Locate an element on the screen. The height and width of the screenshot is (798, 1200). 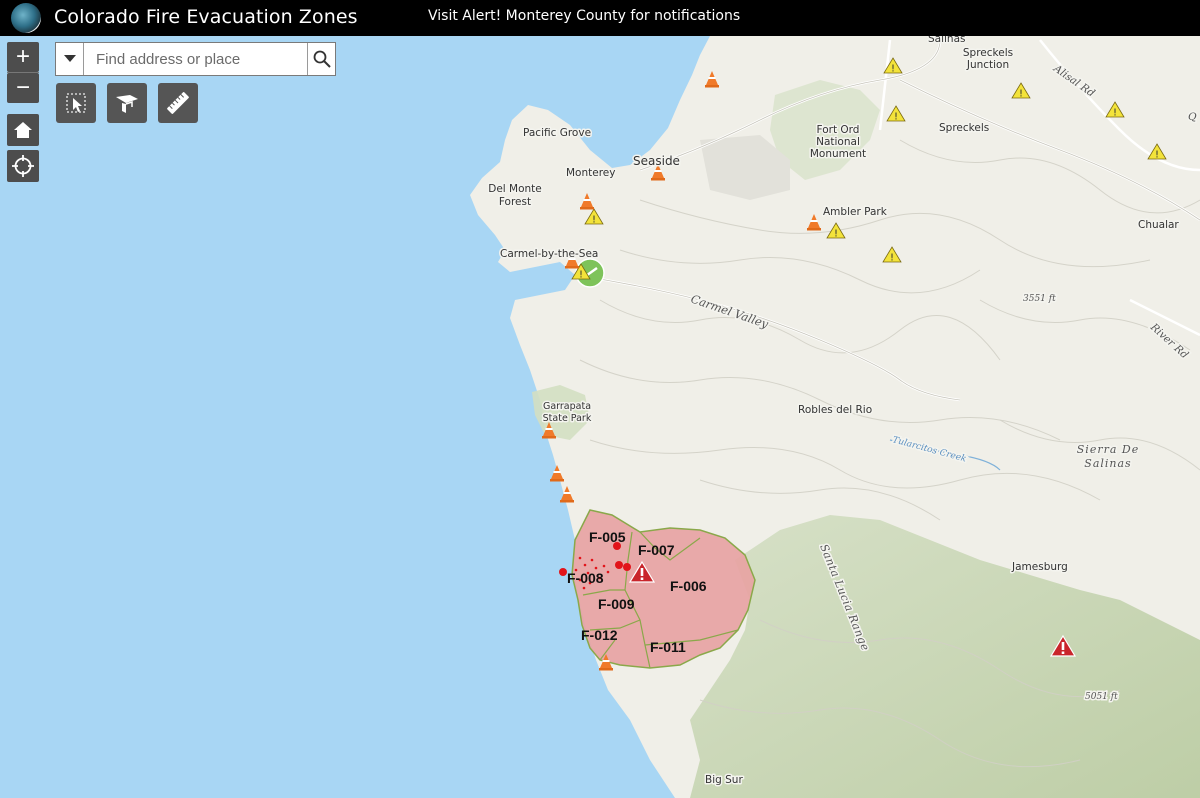
select-features-icon is located at coordinates (76, 103).